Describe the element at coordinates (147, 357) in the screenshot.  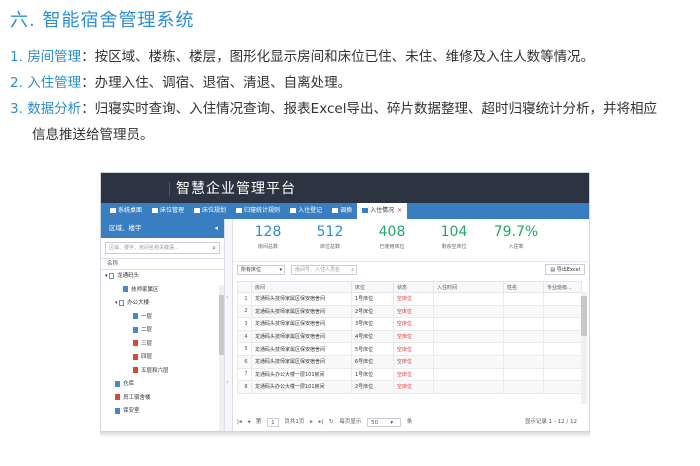
I see `tree-item-label: 四层` at that location.